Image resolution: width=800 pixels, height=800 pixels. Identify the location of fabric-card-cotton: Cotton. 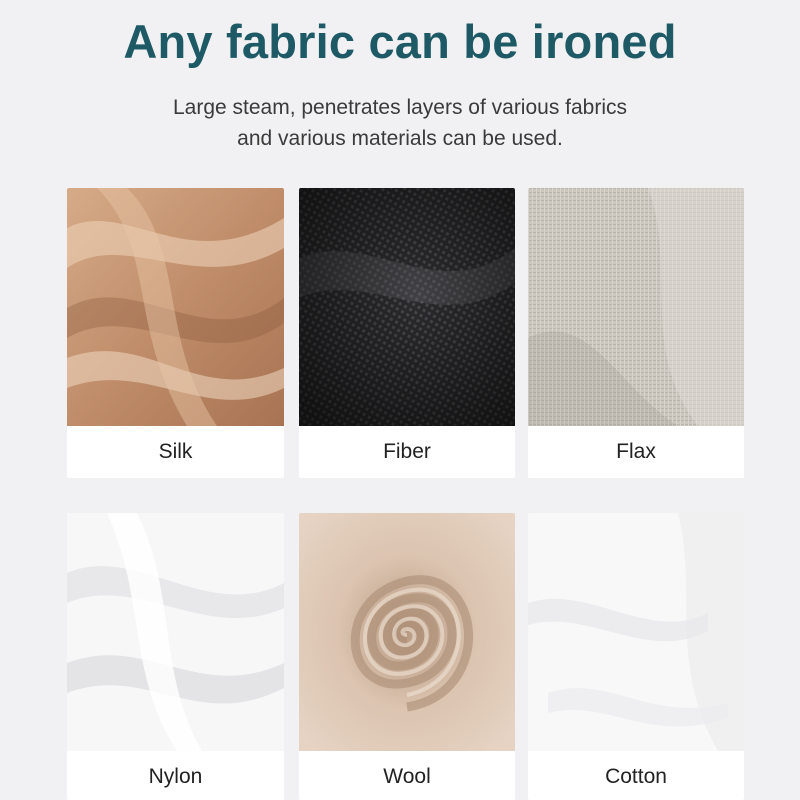
(636, 656).